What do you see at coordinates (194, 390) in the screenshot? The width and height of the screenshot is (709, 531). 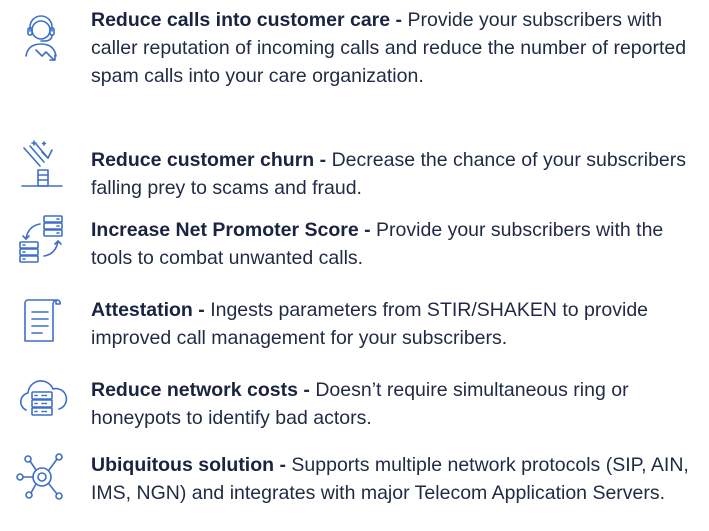 I see `feature-title: Reduce network costs` at bounding box center [194, 390].